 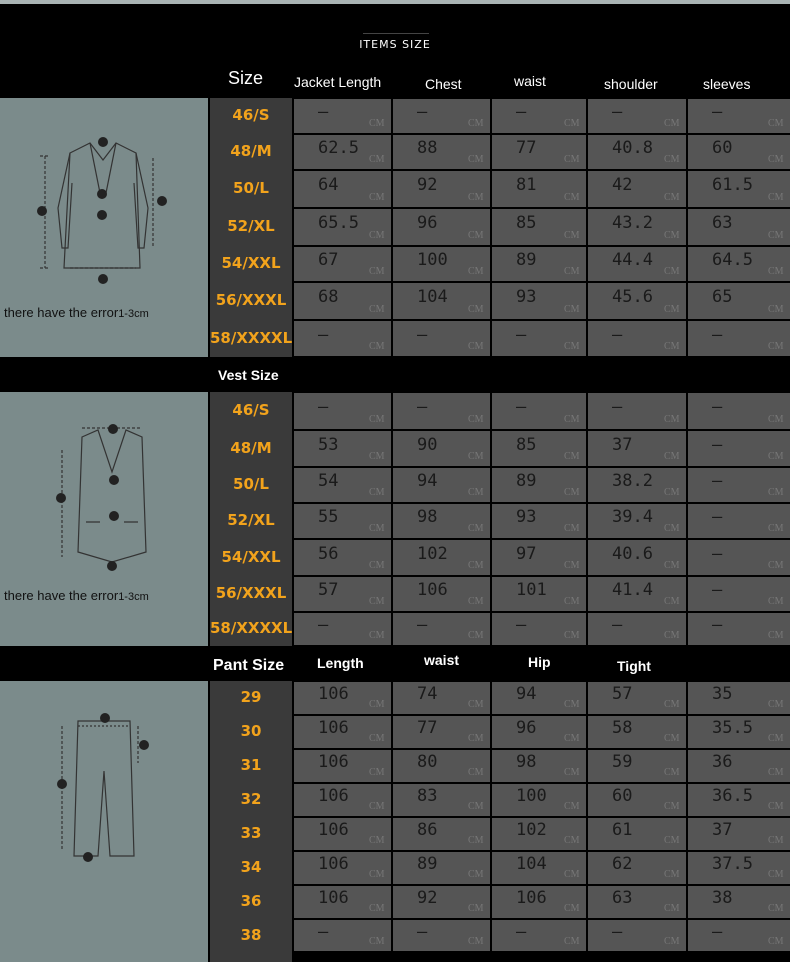 What do you see at coordinates (251, 226) in the screenshot?
I see `jacket-size-label: 52/XL` at bounding box center [251, 226].